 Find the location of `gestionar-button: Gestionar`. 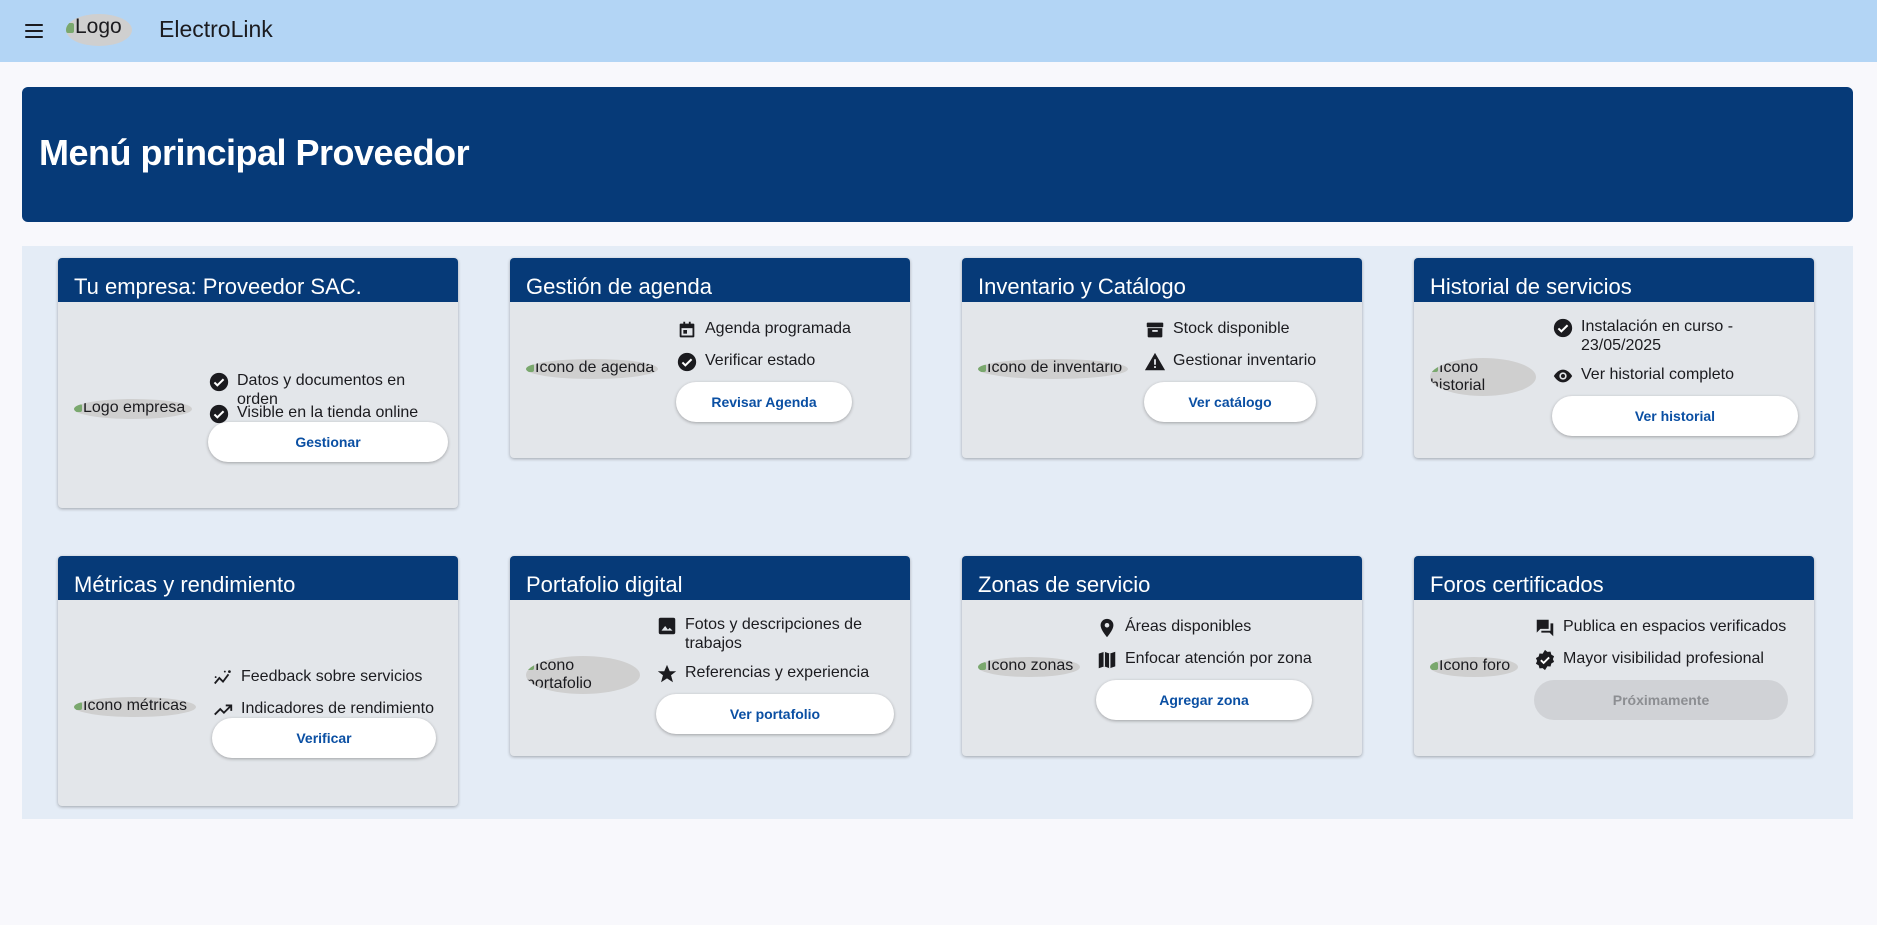

gestionar-button: Gestionar is located at coordinates (328, 442).